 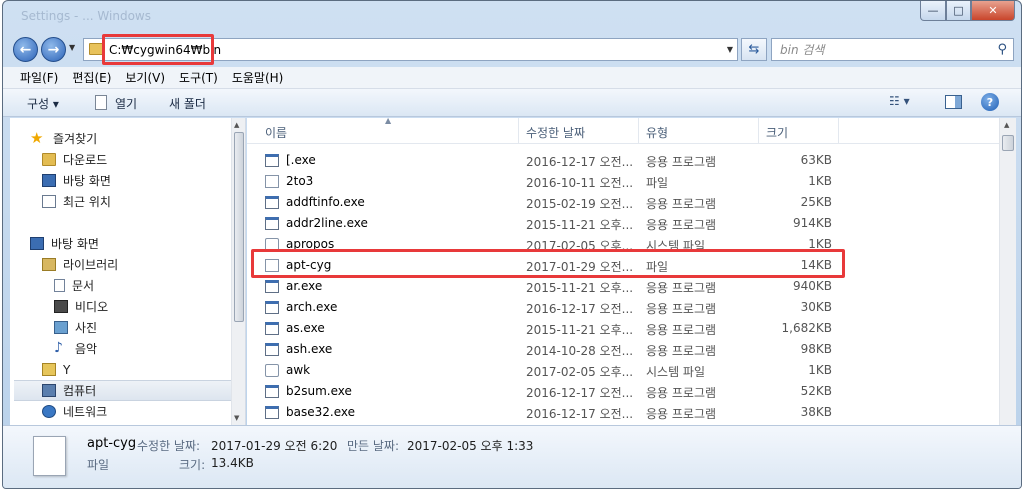 What do you see at coordinates (49, 180) in the screenshot?
I see `desktop-icon` at bounding box center [49, 180].